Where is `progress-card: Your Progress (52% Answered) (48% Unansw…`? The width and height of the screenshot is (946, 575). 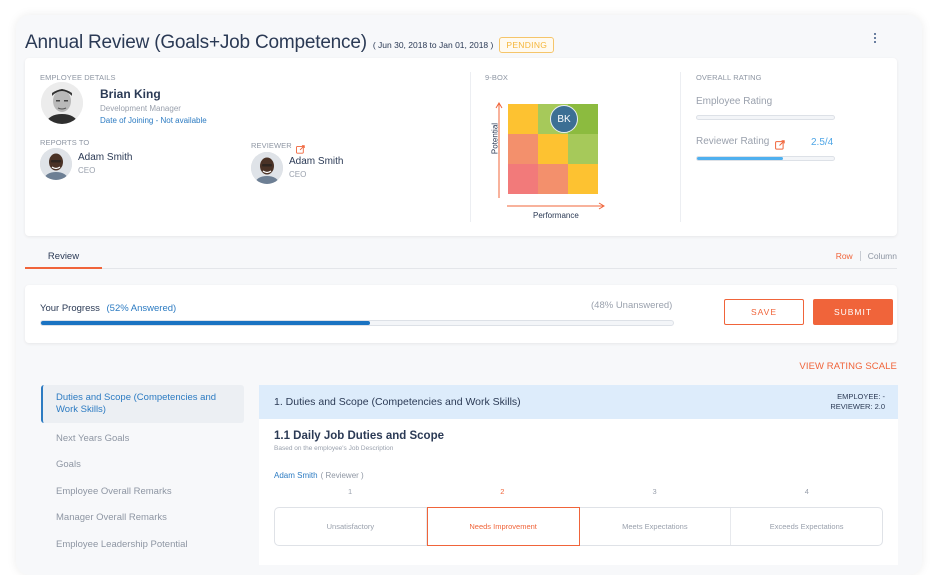 progress-card: Your Progress (52% Answered) (48% Unansw… is located at coordinates (461, 314).